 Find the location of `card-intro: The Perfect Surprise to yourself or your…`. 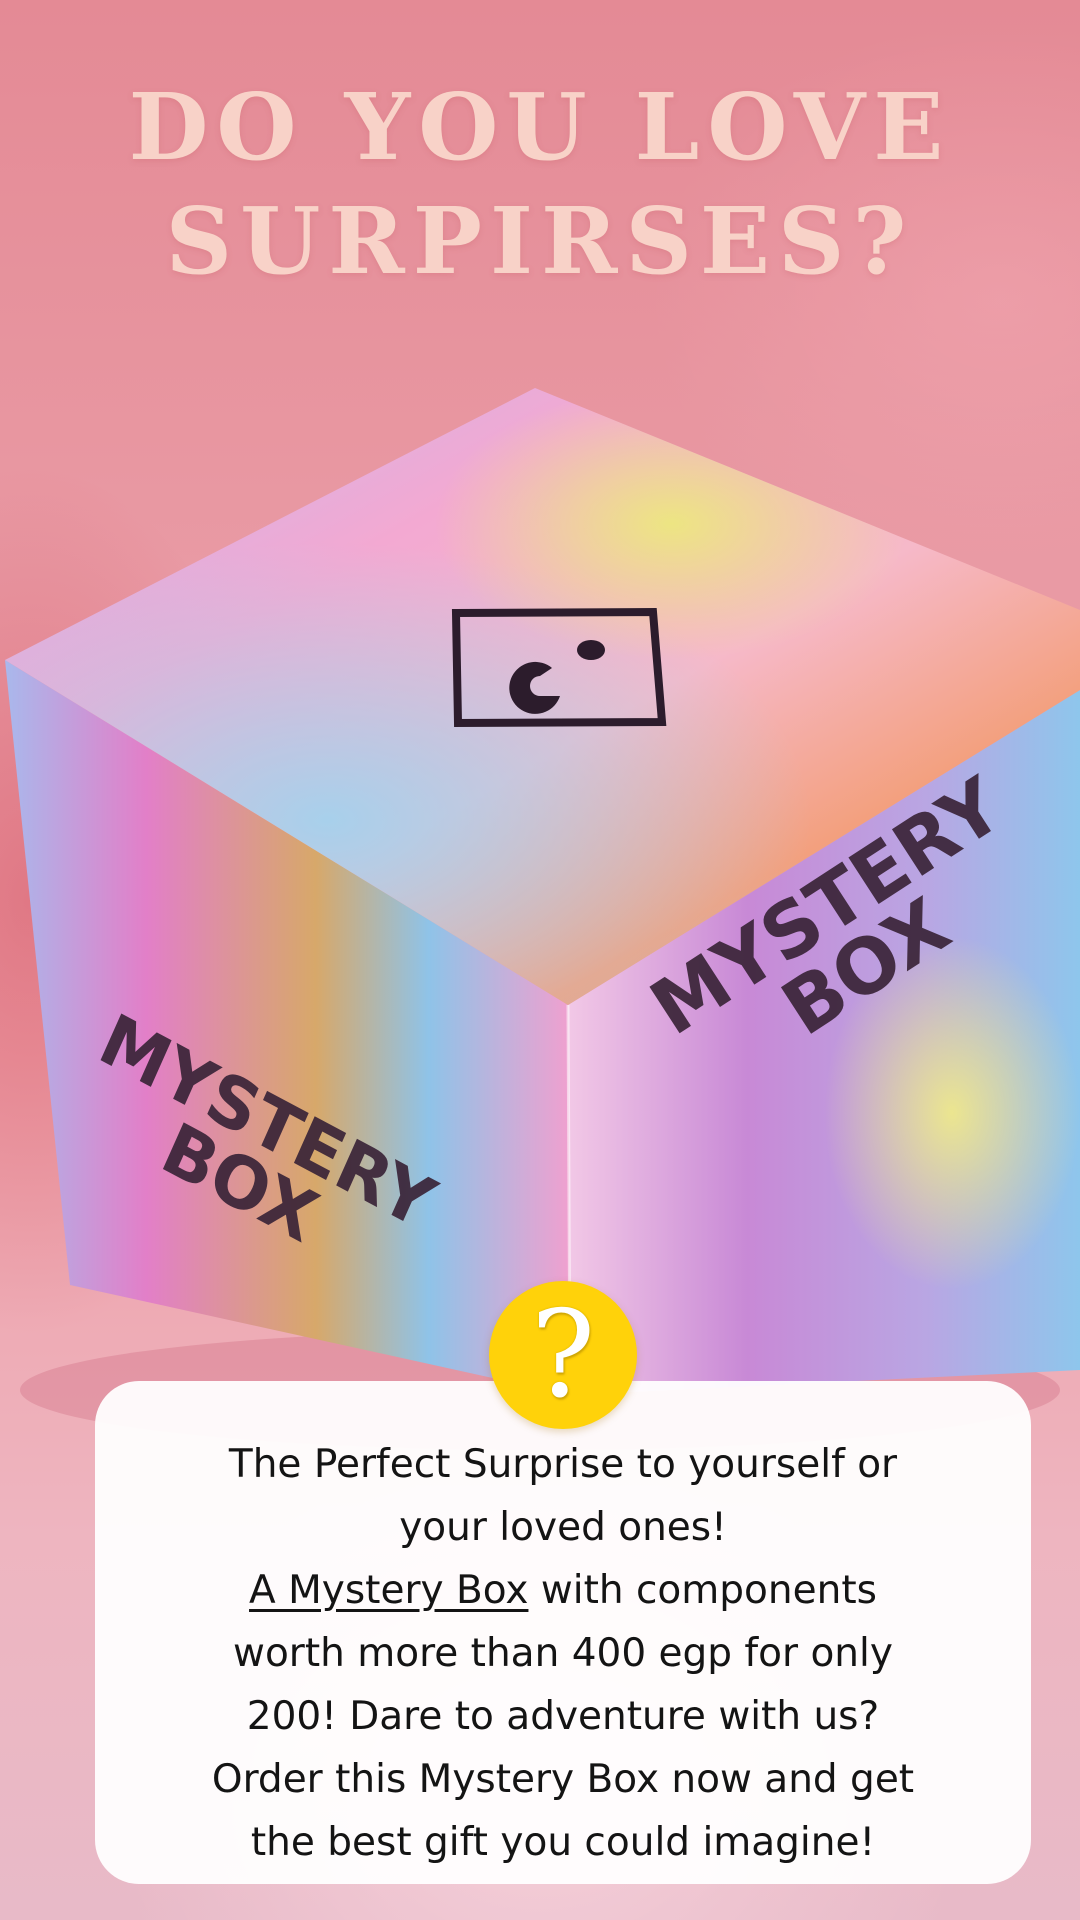

card-intro: The Perfect Surprise to yourself or your… is located at coordinates (563, 1496).